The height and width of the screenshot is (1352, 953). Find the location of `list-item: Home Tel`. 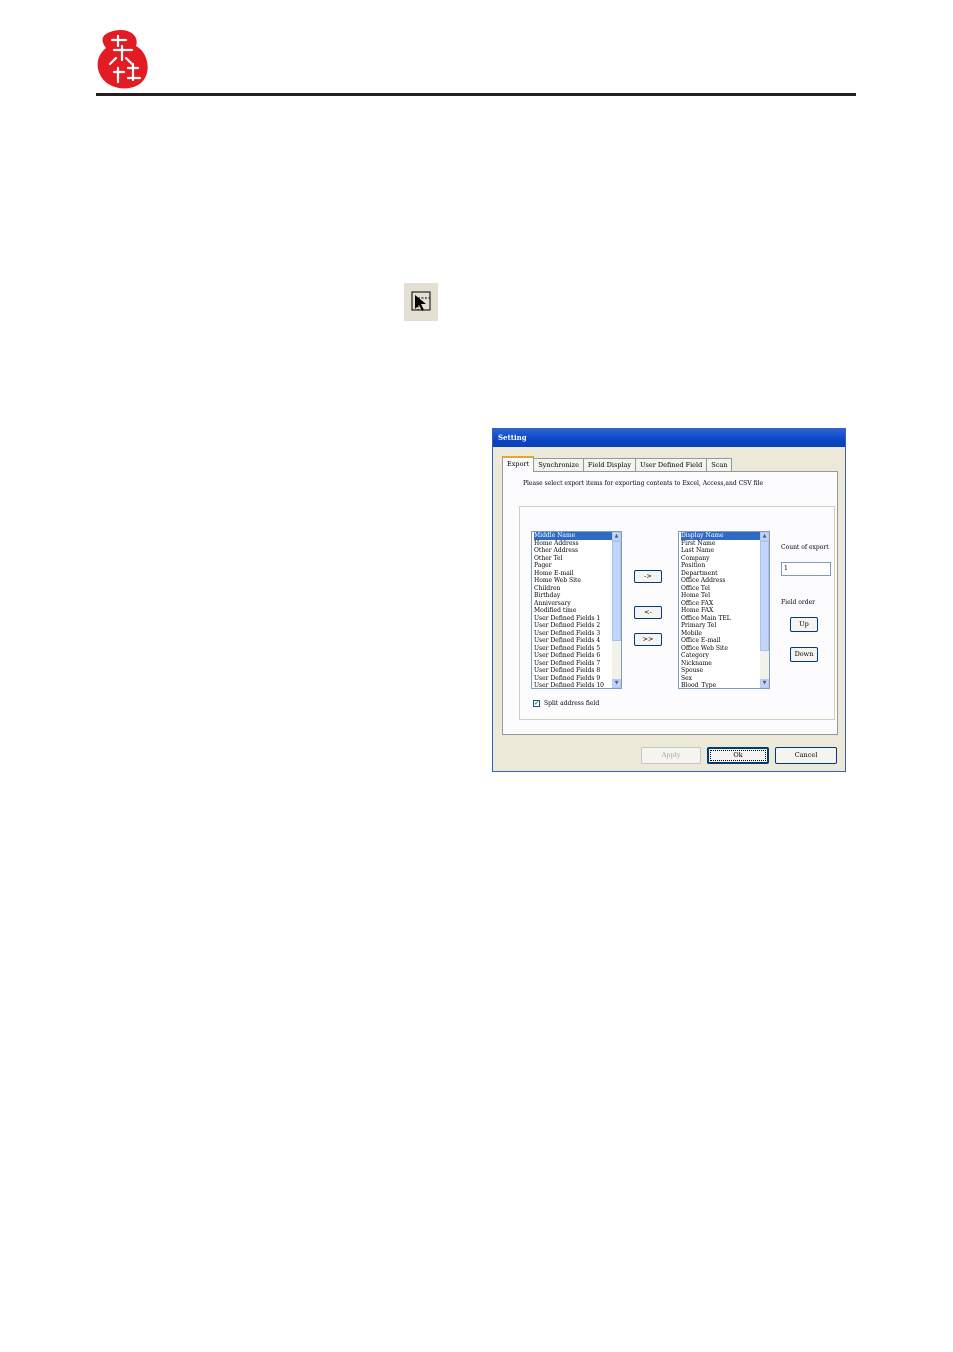

list-item: Home Tel is located at coordinates (720, 596).